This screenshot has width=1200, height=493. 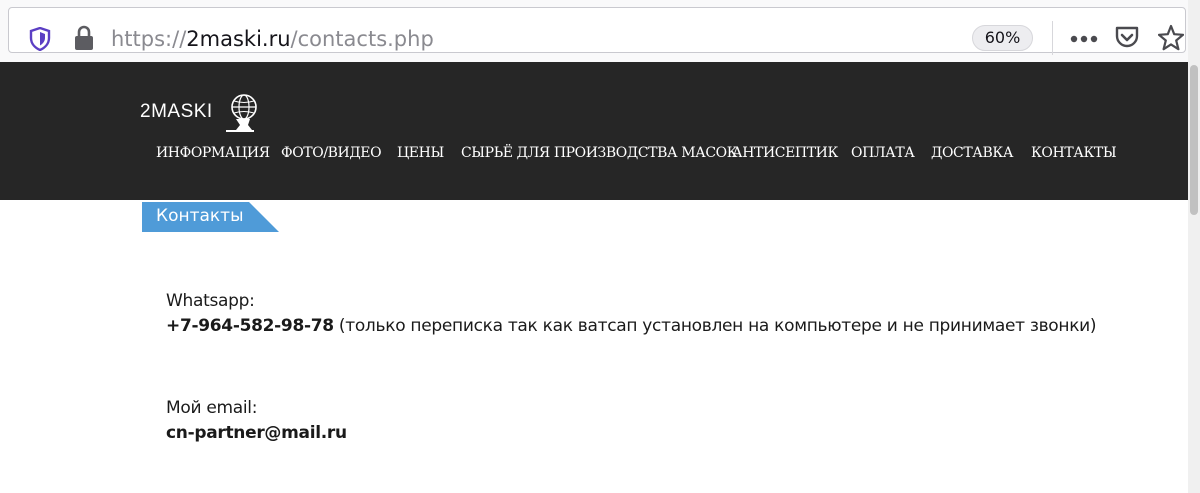 What do you see at coordinates (1194, 140) in the screenshot?
I see `scrollbar-thumb` at bounding box center [1194, 140].